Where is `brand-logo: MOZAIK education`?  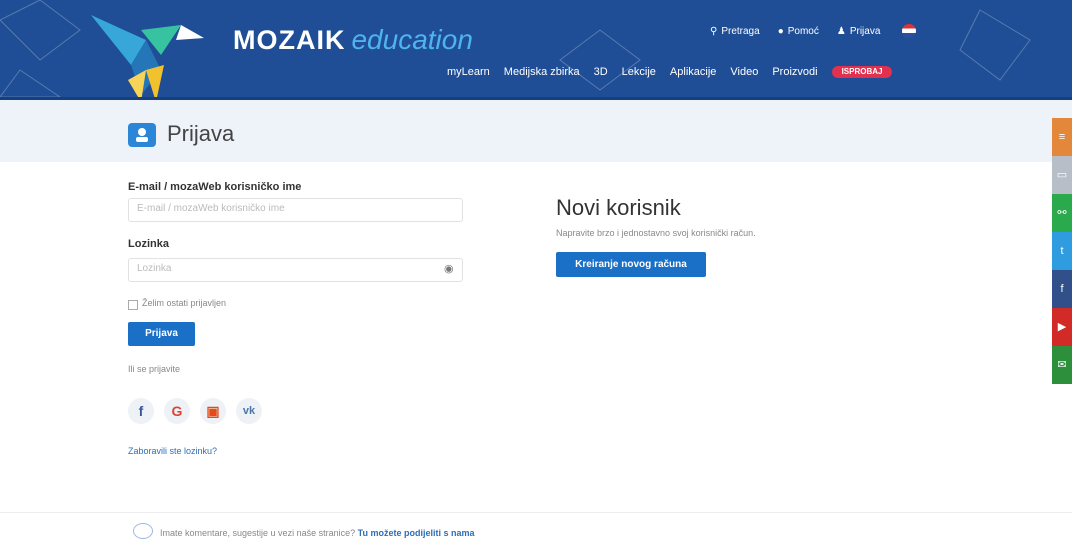
brand-logo: MOZAIK education is located at coordinates (353, 40).